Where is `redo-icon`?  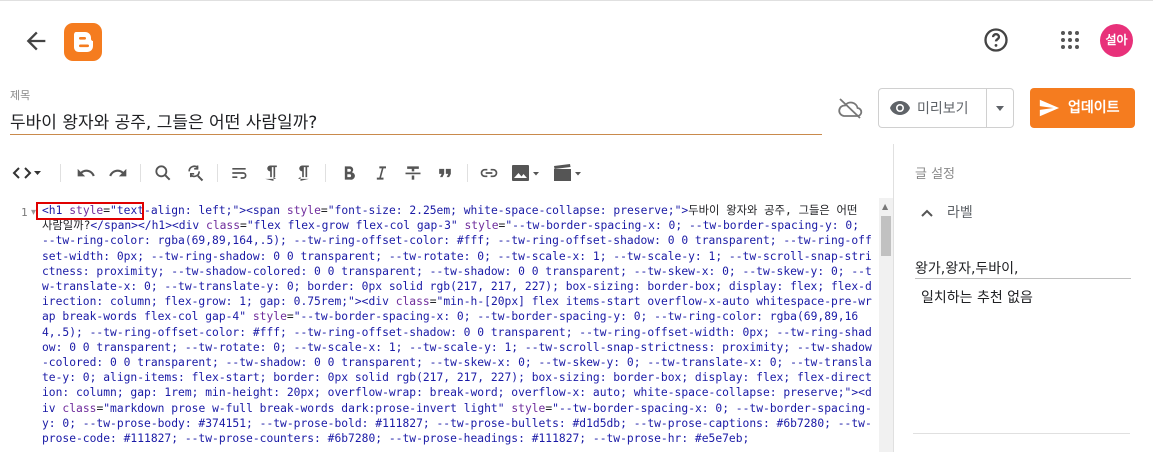 redo-icon is located at coordinates (118, 173).